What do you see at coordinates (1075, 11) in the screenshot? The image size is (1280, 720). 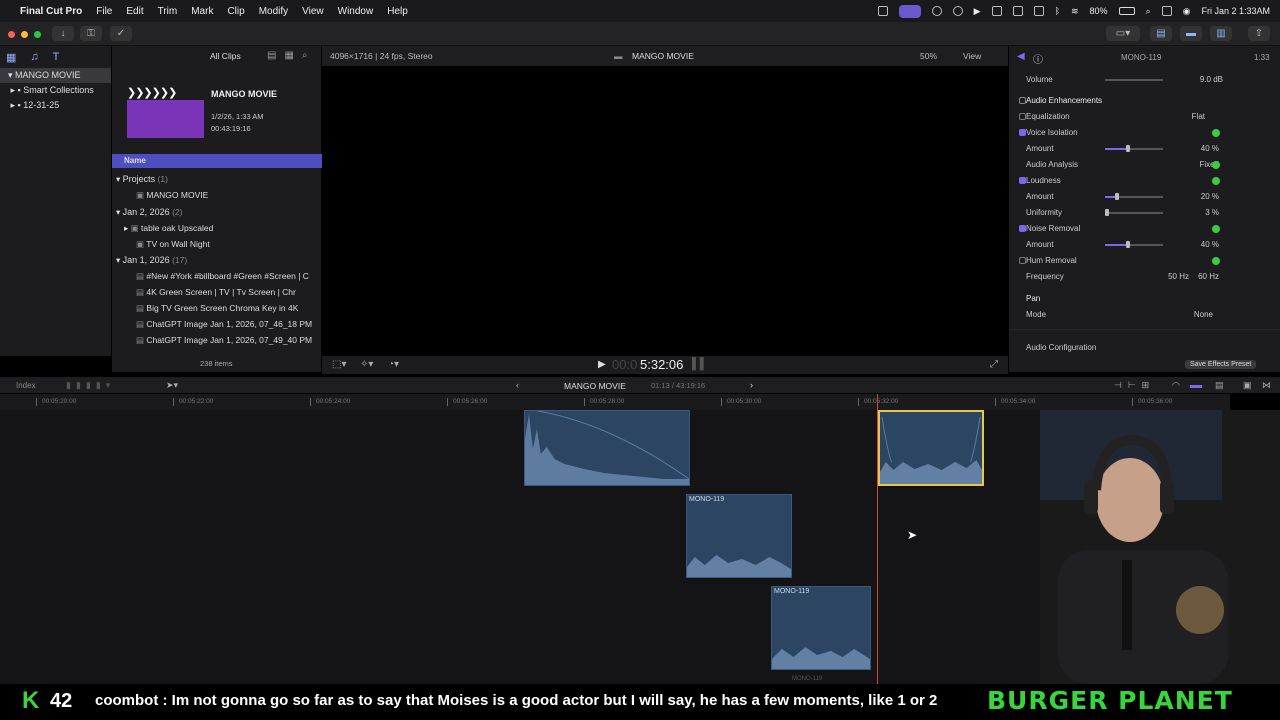 I see `wifi-icon: ≋` at bounding box center [1075, 11].